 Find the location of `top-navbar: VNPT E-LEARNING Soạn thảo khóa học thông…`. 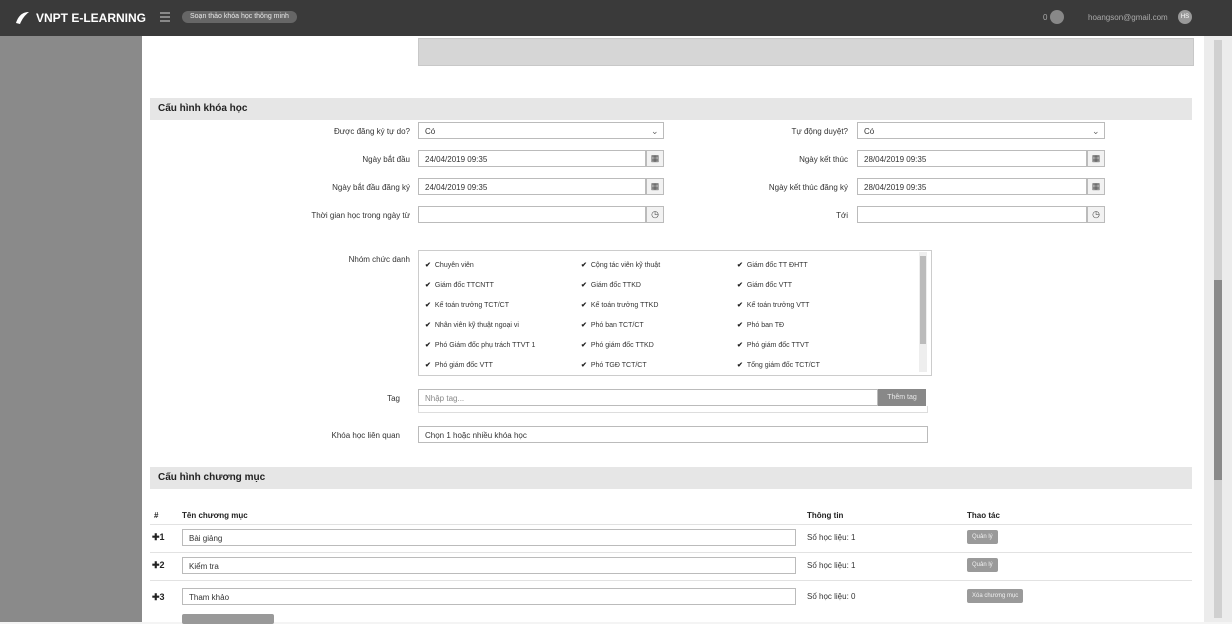

top-navbar: VNPT E-LEARNING Soạn thảo khóa học thông… is located at coordinates (616, 18).